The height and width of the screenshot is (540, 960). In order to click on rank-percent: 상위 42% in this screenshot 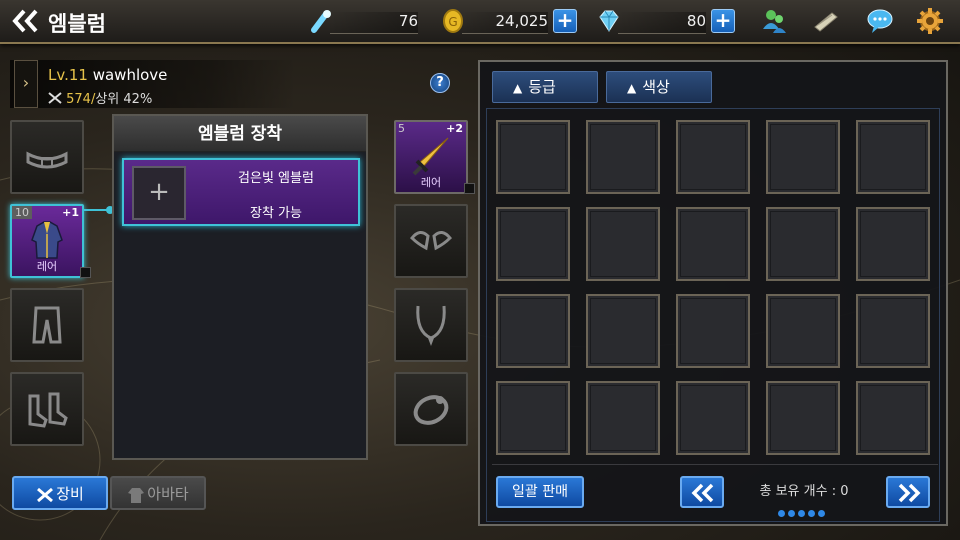, I will do `click(124, 99)`.